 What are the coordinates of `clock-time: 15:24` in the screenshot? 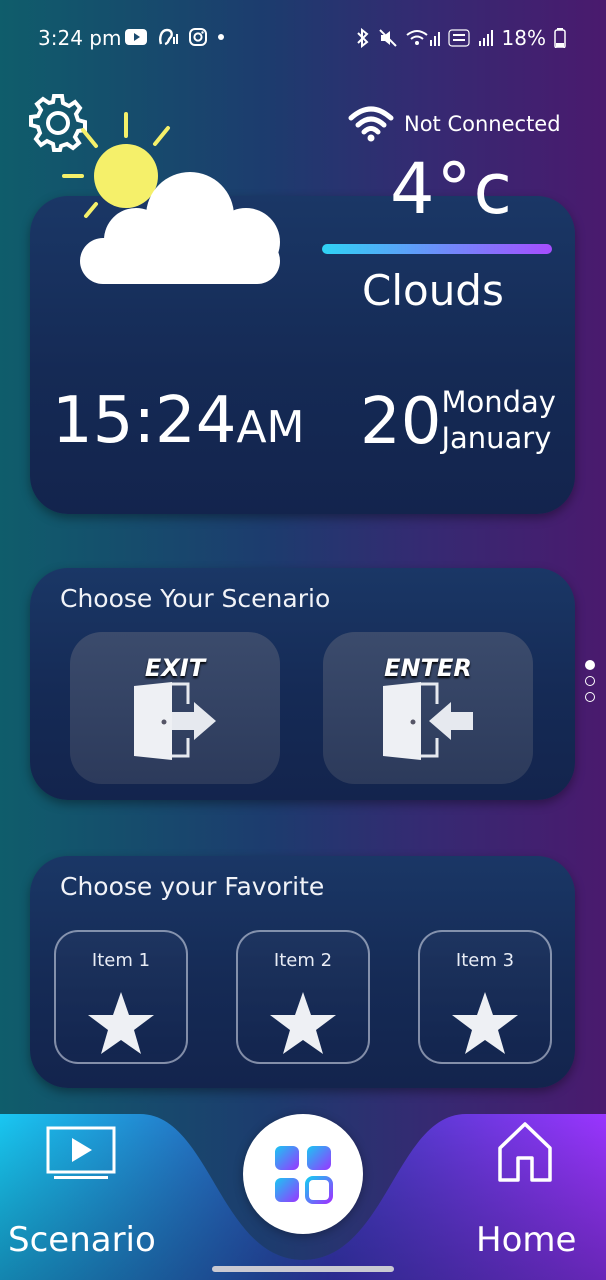 It's located at (144, 421).